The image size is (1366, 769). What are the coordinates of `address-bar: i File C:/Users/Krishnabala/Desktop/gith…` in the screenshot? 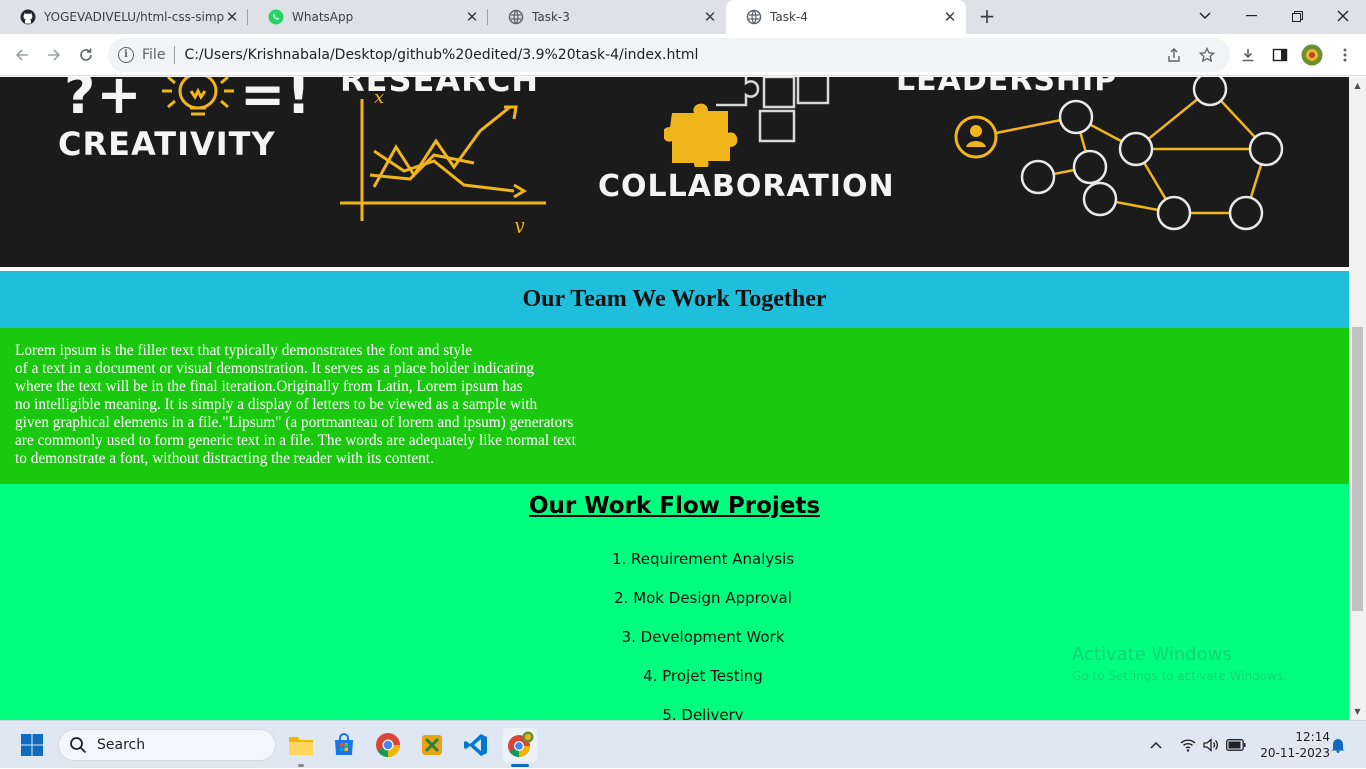 It's located at (669, 55).